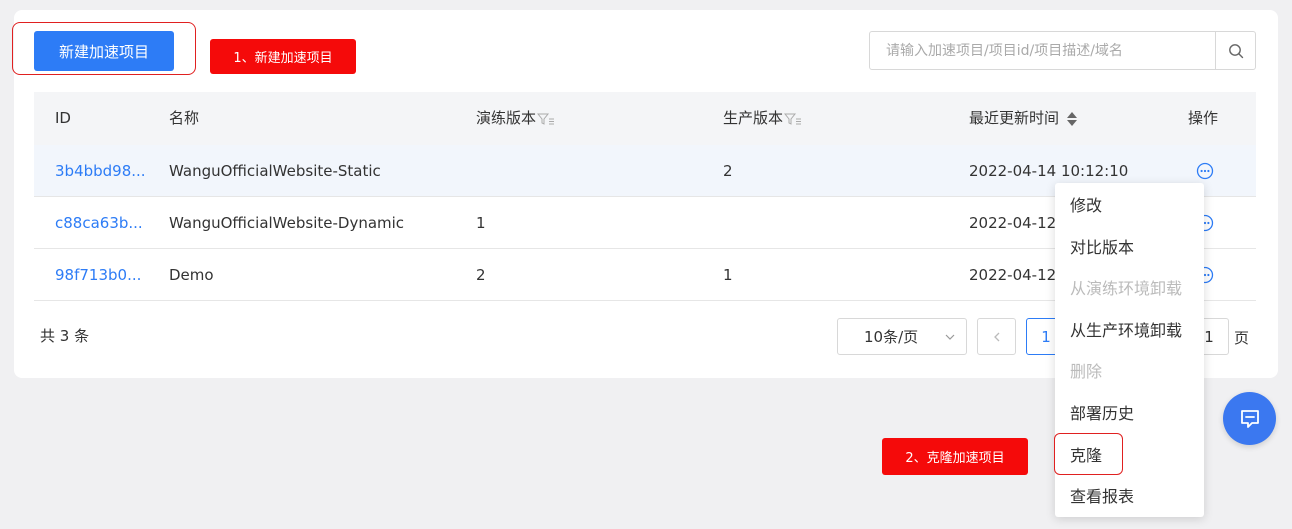 The image size is (1292, 529). I want to click on search-button, so click(1235, 50).